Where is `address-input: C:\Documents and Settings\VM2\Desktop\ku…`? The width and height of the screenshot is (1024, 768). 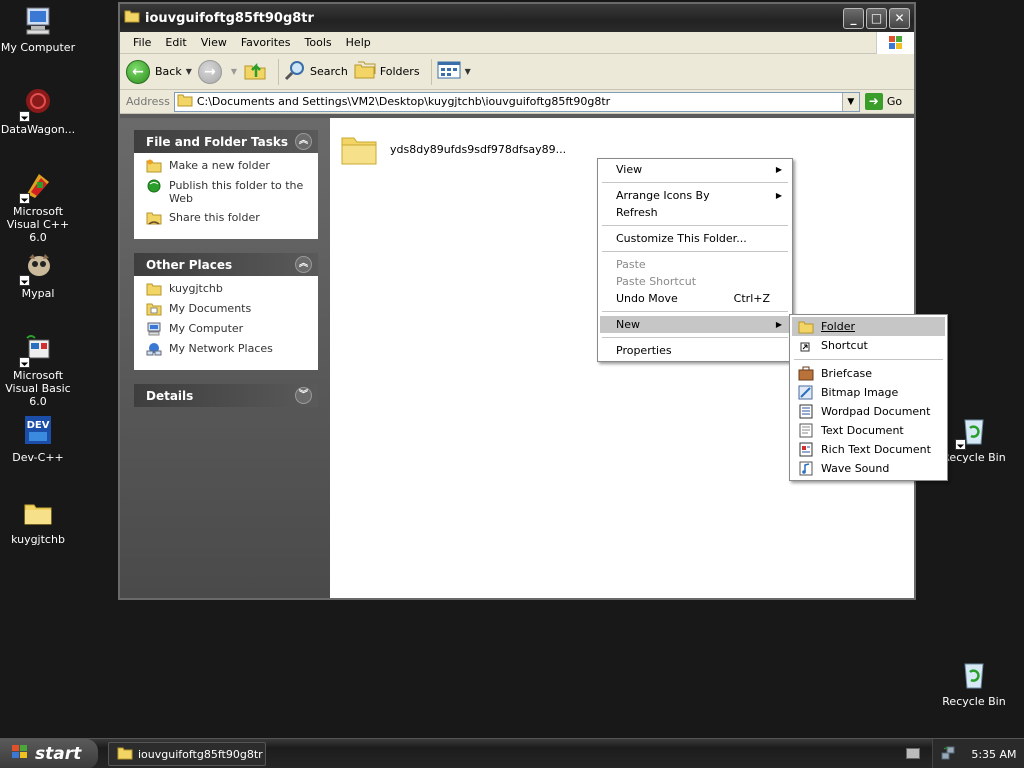
address-input: C:\Documents and Settings\VM2\Desktop\ku… is located at coordinates (516, 101).